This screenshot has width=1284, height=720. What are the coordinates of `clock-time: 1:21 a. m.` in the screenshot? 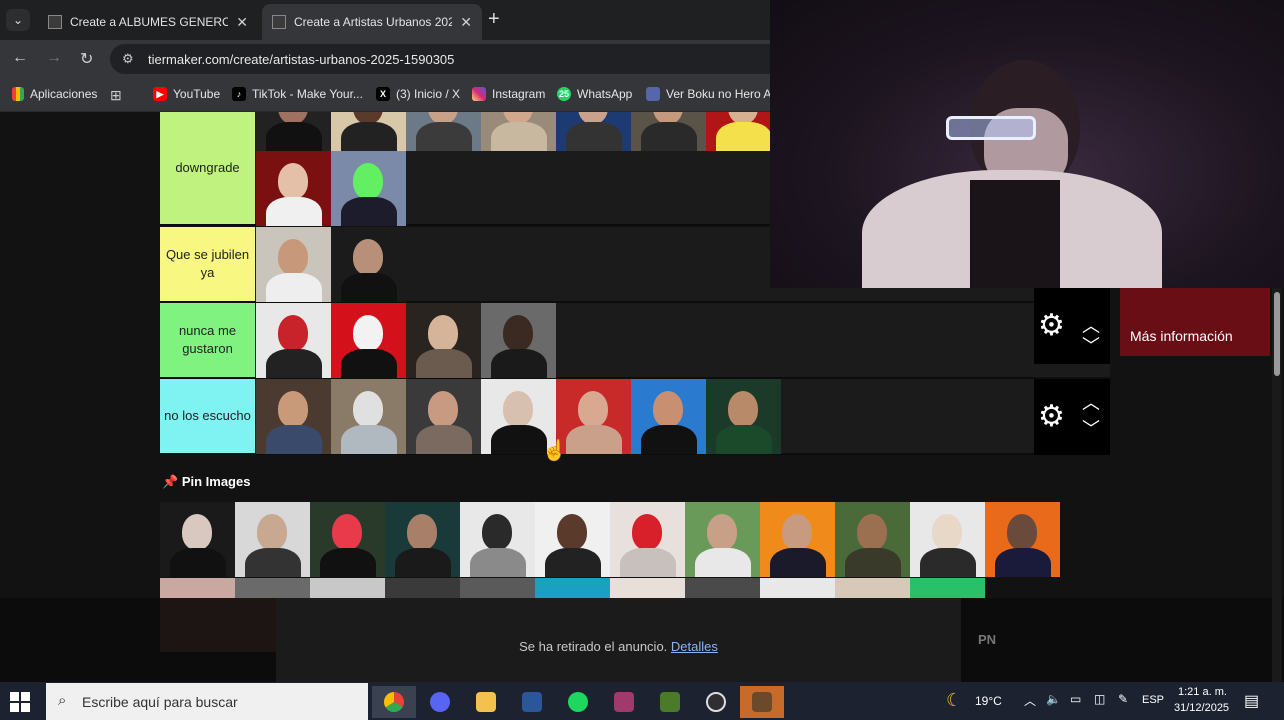 It's located at (1202, 692).